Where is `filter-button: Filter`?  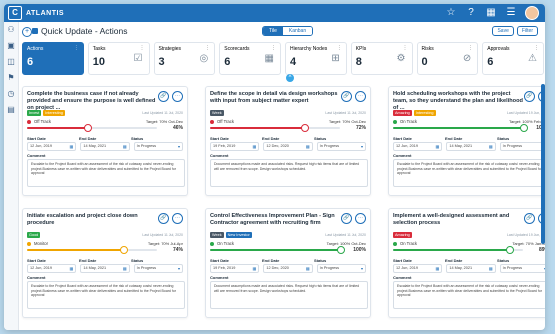
filter-button: Filter is located at coordinates (527, 31).